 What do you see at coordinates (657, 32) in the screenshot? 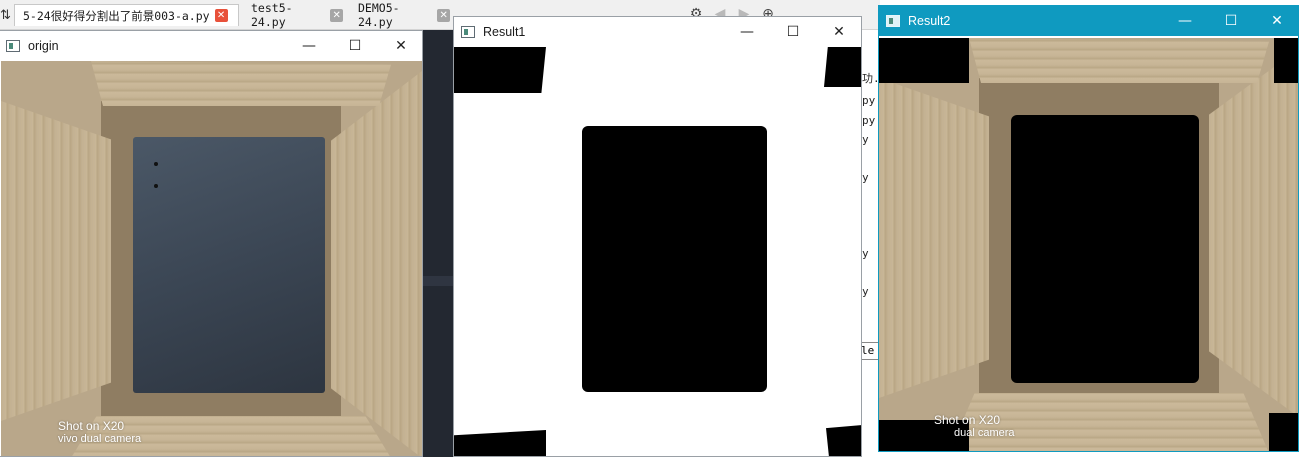
I see `titlebar: Result1 — ☐ ✕` at bounding box center [657, 32].